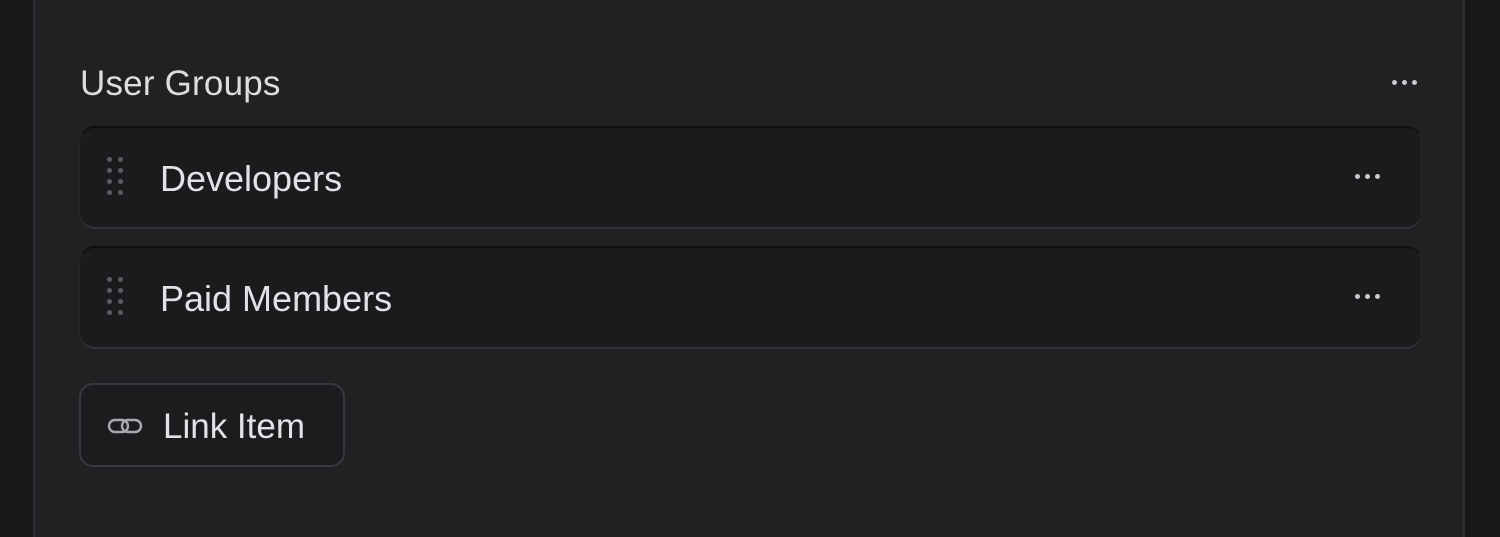  What do you see at coordinates (234, 426) in the screenshot?
I see `link-item-label: Link Item` at bounding box center [234, 426].